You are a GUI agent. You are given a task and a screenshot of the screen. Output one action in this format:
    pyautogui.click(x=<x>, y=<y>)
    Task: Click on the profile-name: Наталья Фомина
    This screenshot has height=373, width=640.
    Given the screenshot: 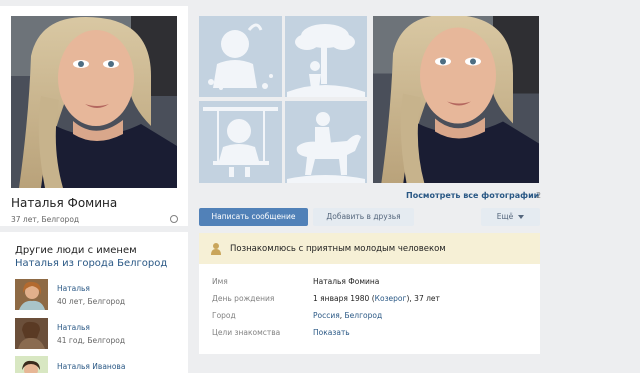 What is the action you would take?
    pyautogui.click(x=64, y=203)
    